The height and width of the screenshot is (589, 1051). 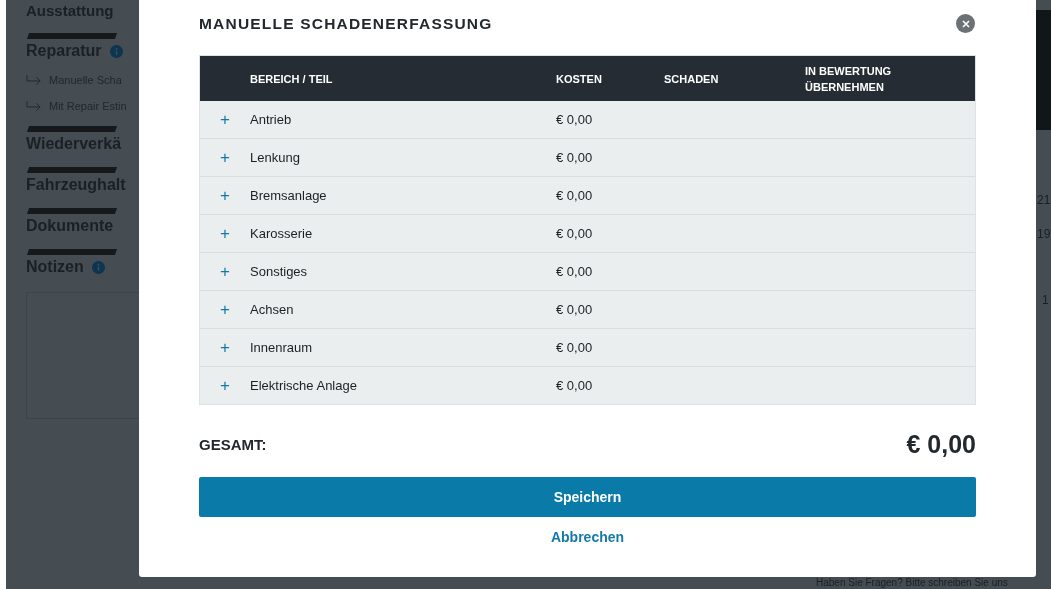 I want to click on table-cell-text: Innenraum, so click(x=282, y=347).